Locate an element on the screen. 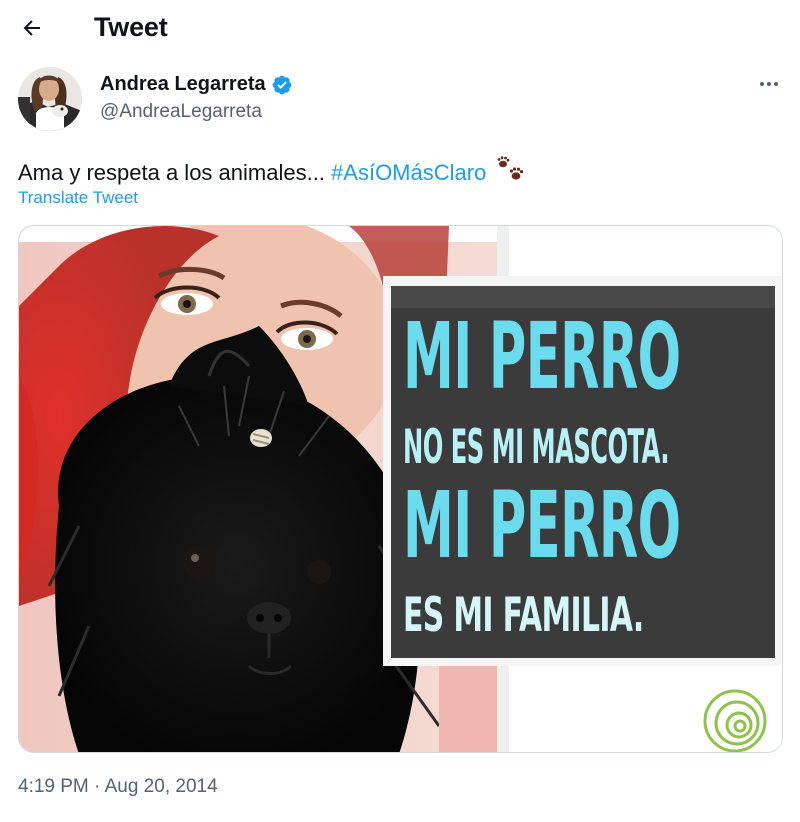 The image size is (800, 822). display-name: Andrea Legarreta is located at coordinates (183, 84).